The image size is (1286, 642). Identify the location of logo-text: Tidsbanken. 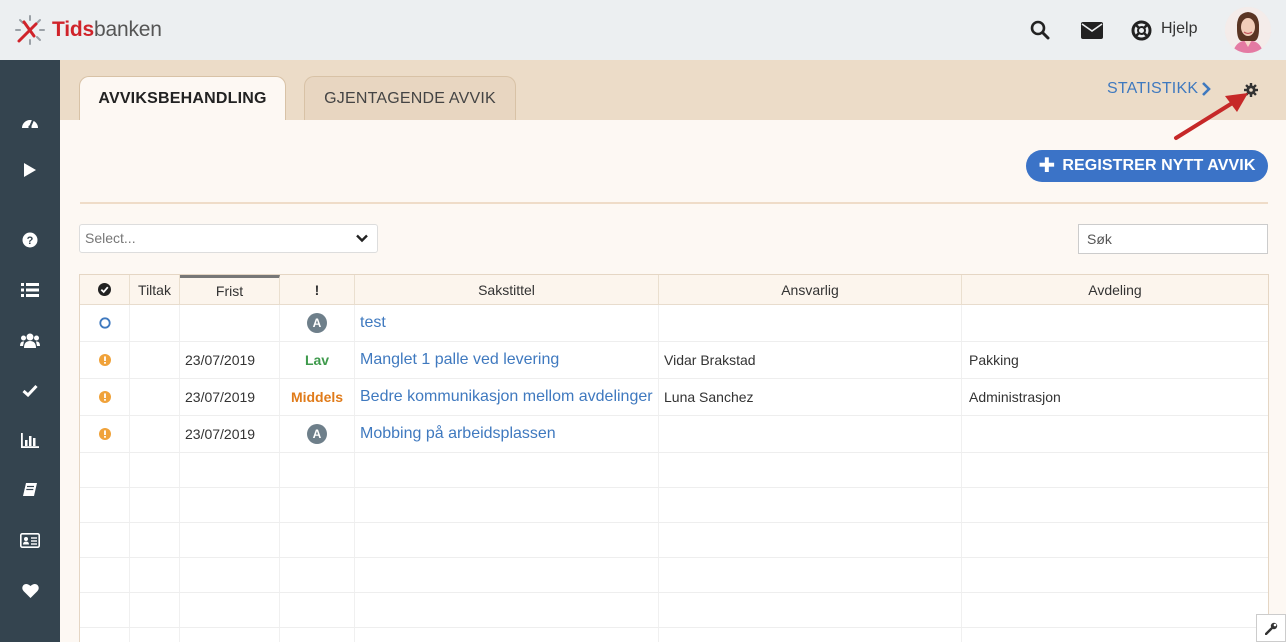
(107, 29).